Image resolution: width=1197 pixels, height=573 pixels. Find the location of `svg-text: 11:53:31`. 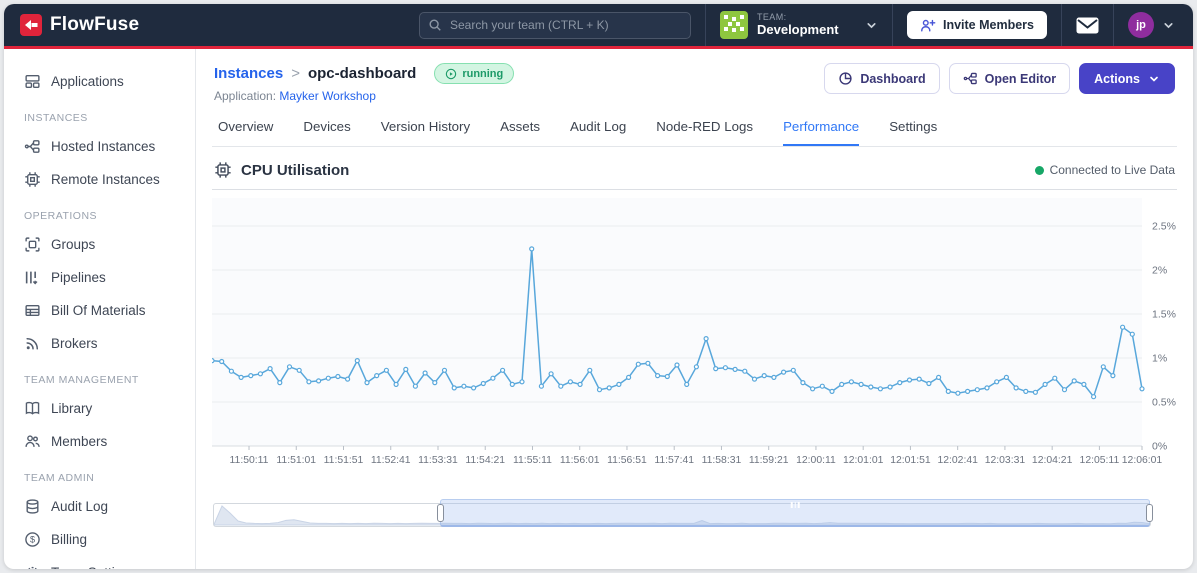

svg-text: 11:53:31 is located at coordinates (438, 460).